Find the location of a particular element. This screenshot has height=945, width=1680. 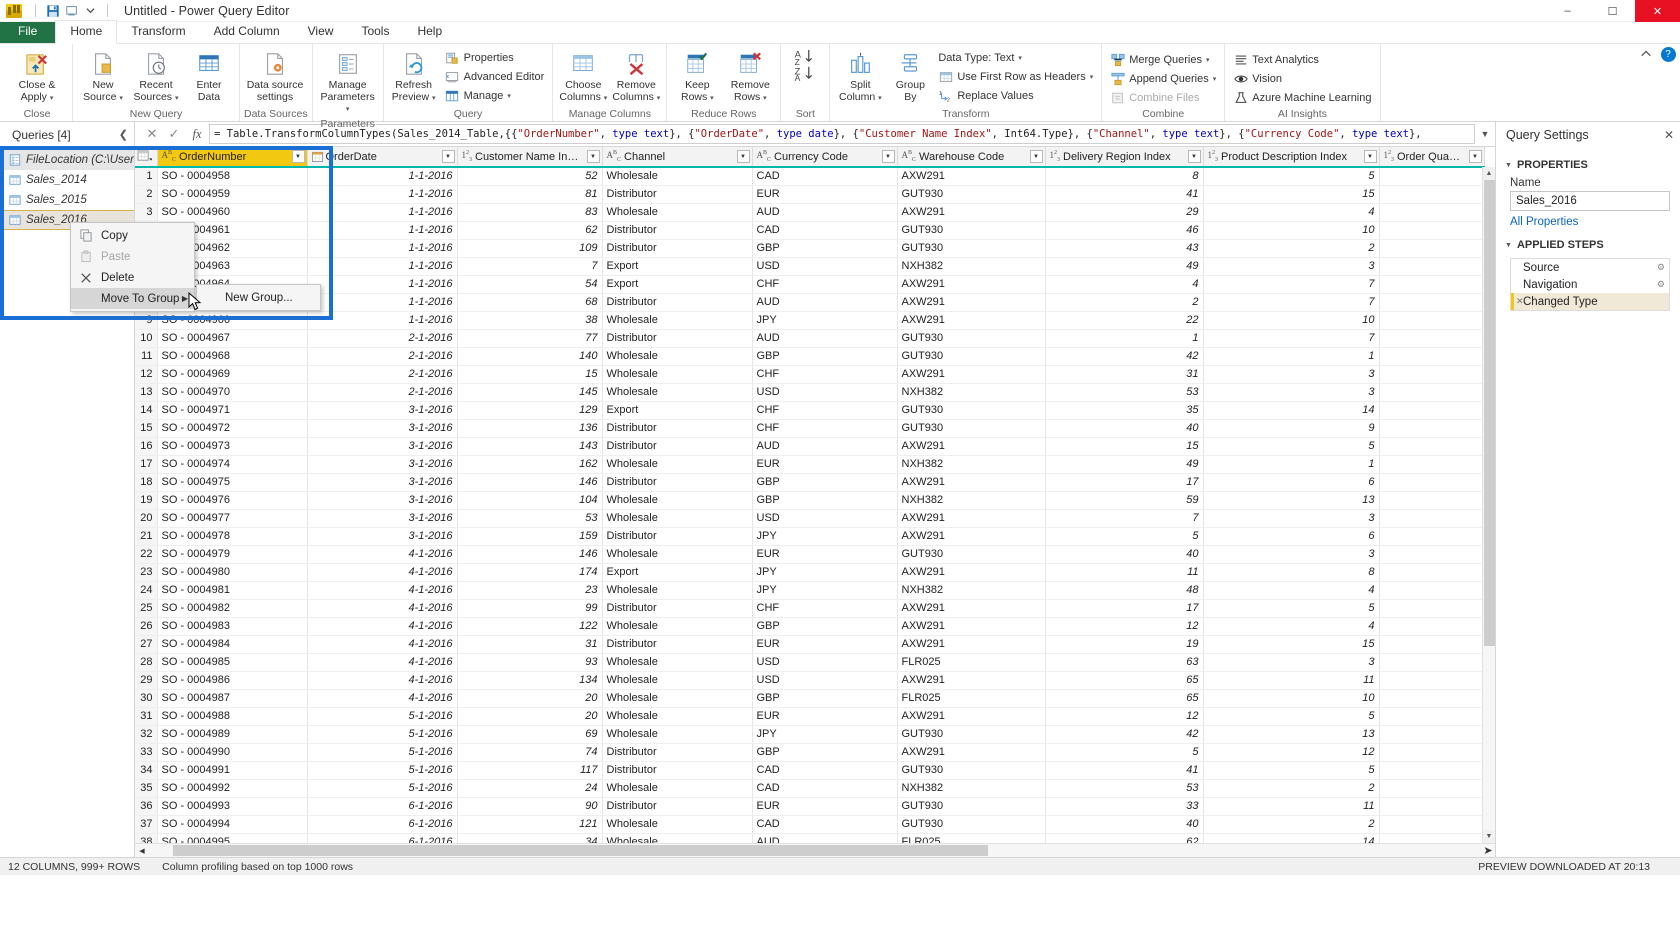

table-cell: SO - 0004975 is located at coordinates (232, 482).